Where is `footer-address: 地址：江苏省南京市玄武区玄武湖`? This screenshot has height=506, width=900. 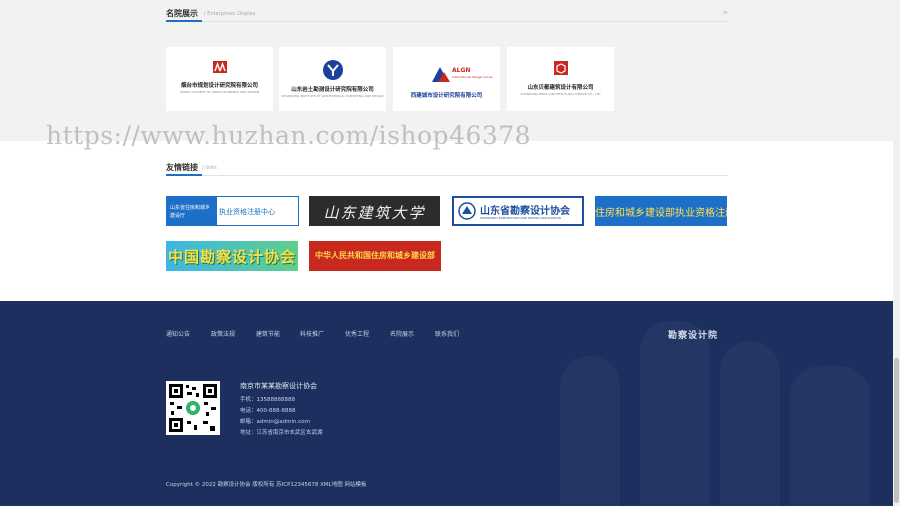
footer-address: 地址：江苏省南京市玄武区玄武湖 is located at coordinates (281, 433).